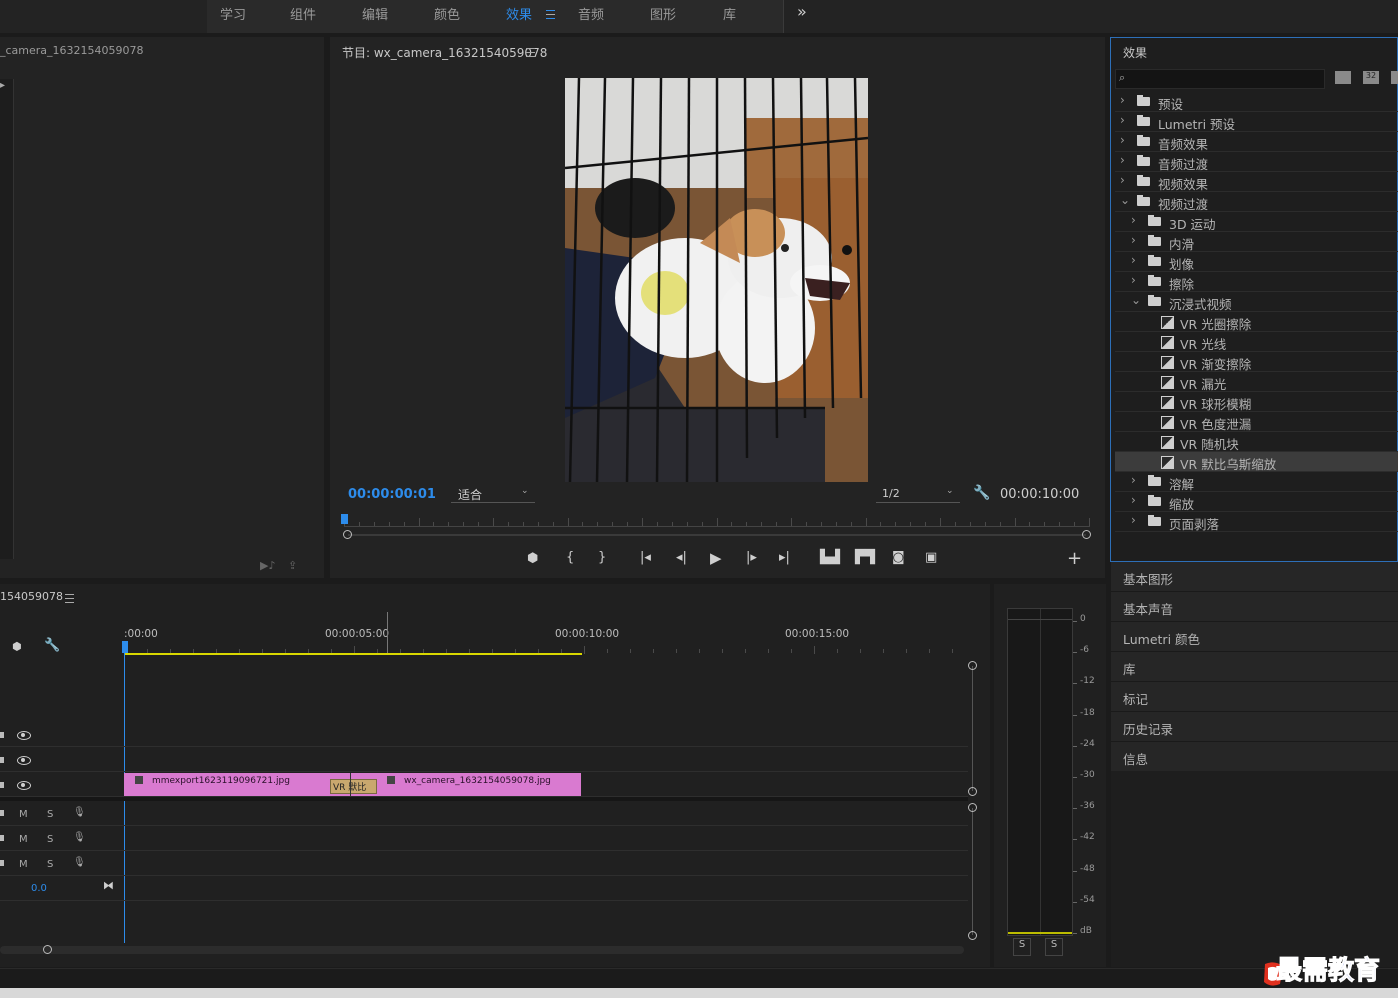 This screenshot has height=998, width=1398. I want to click on effects-item: › 3D 运动, so click(1256, 222).